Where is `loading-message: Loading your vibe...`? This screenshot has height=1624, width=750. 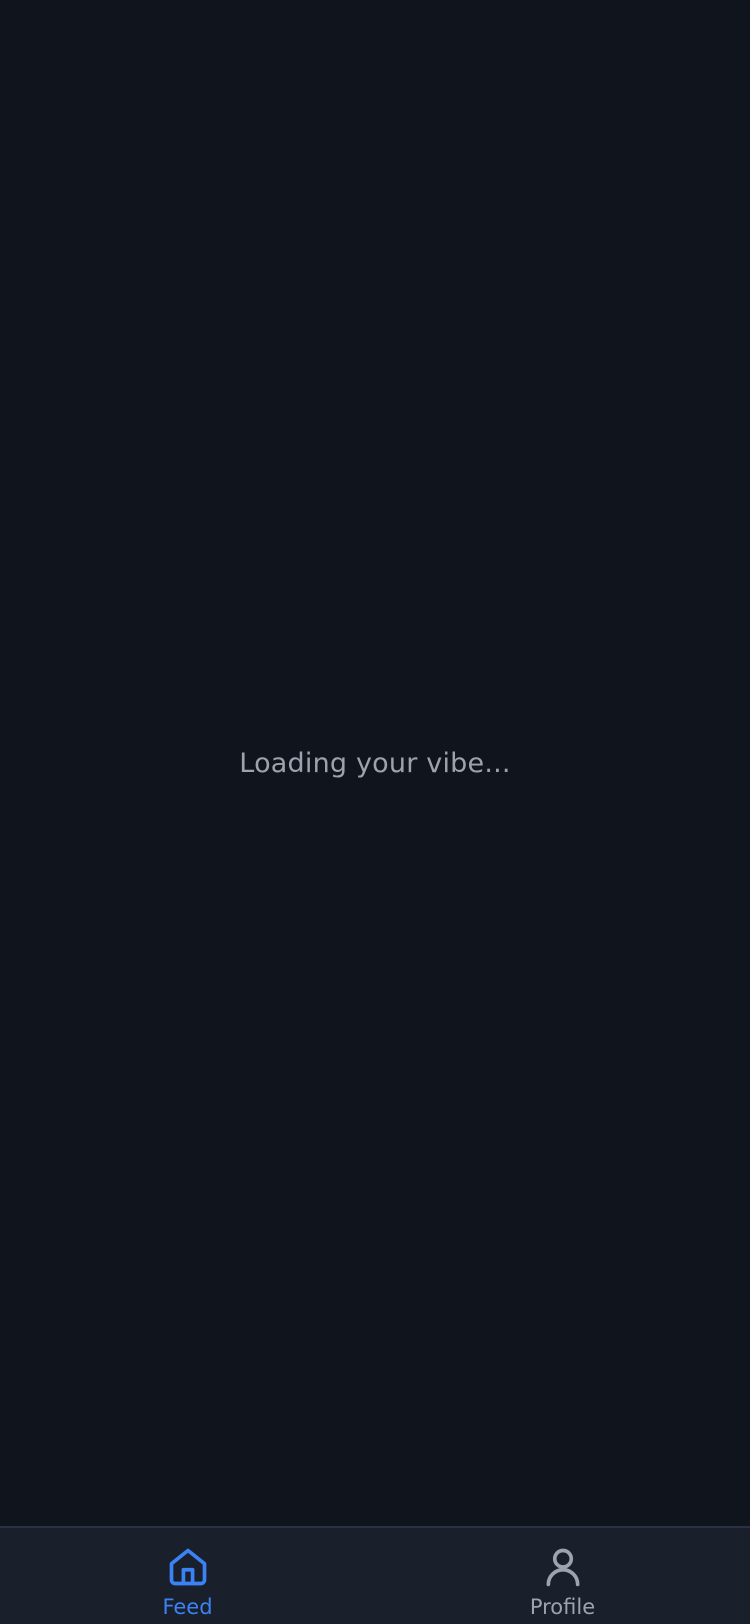
loading-message: Loading your vibe... is located at coordinates (375, 763).